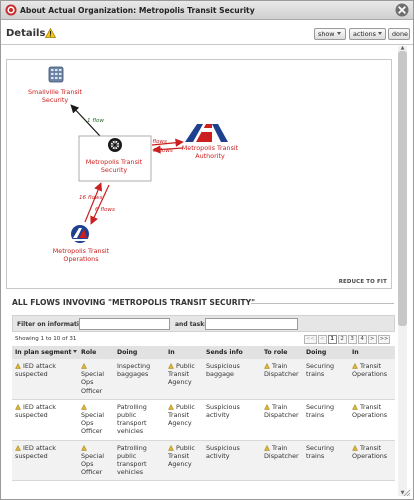 This screenshot has height=500, width=414. What do you see at coordinates (81, 259) in the screenshot?
I see `node-label-operations-2: Operations` at bounding box center [81, 259].